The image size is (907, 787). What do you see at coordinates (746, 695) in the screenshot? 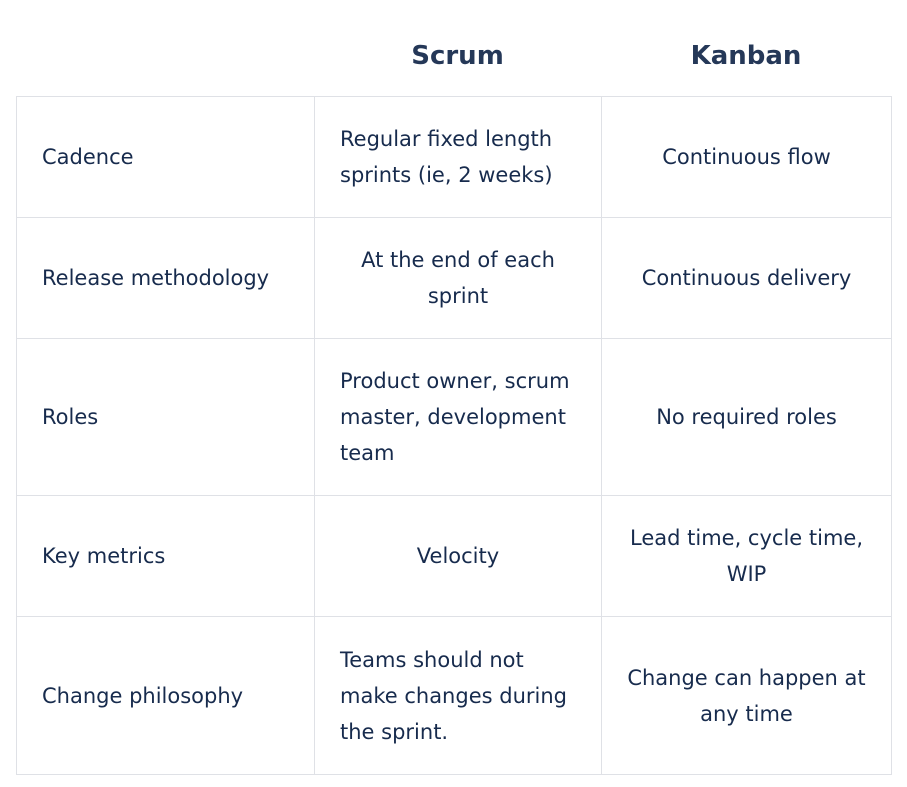
I see `kanban-cell: Change can happen at any time` at bounding box center [746, 695].